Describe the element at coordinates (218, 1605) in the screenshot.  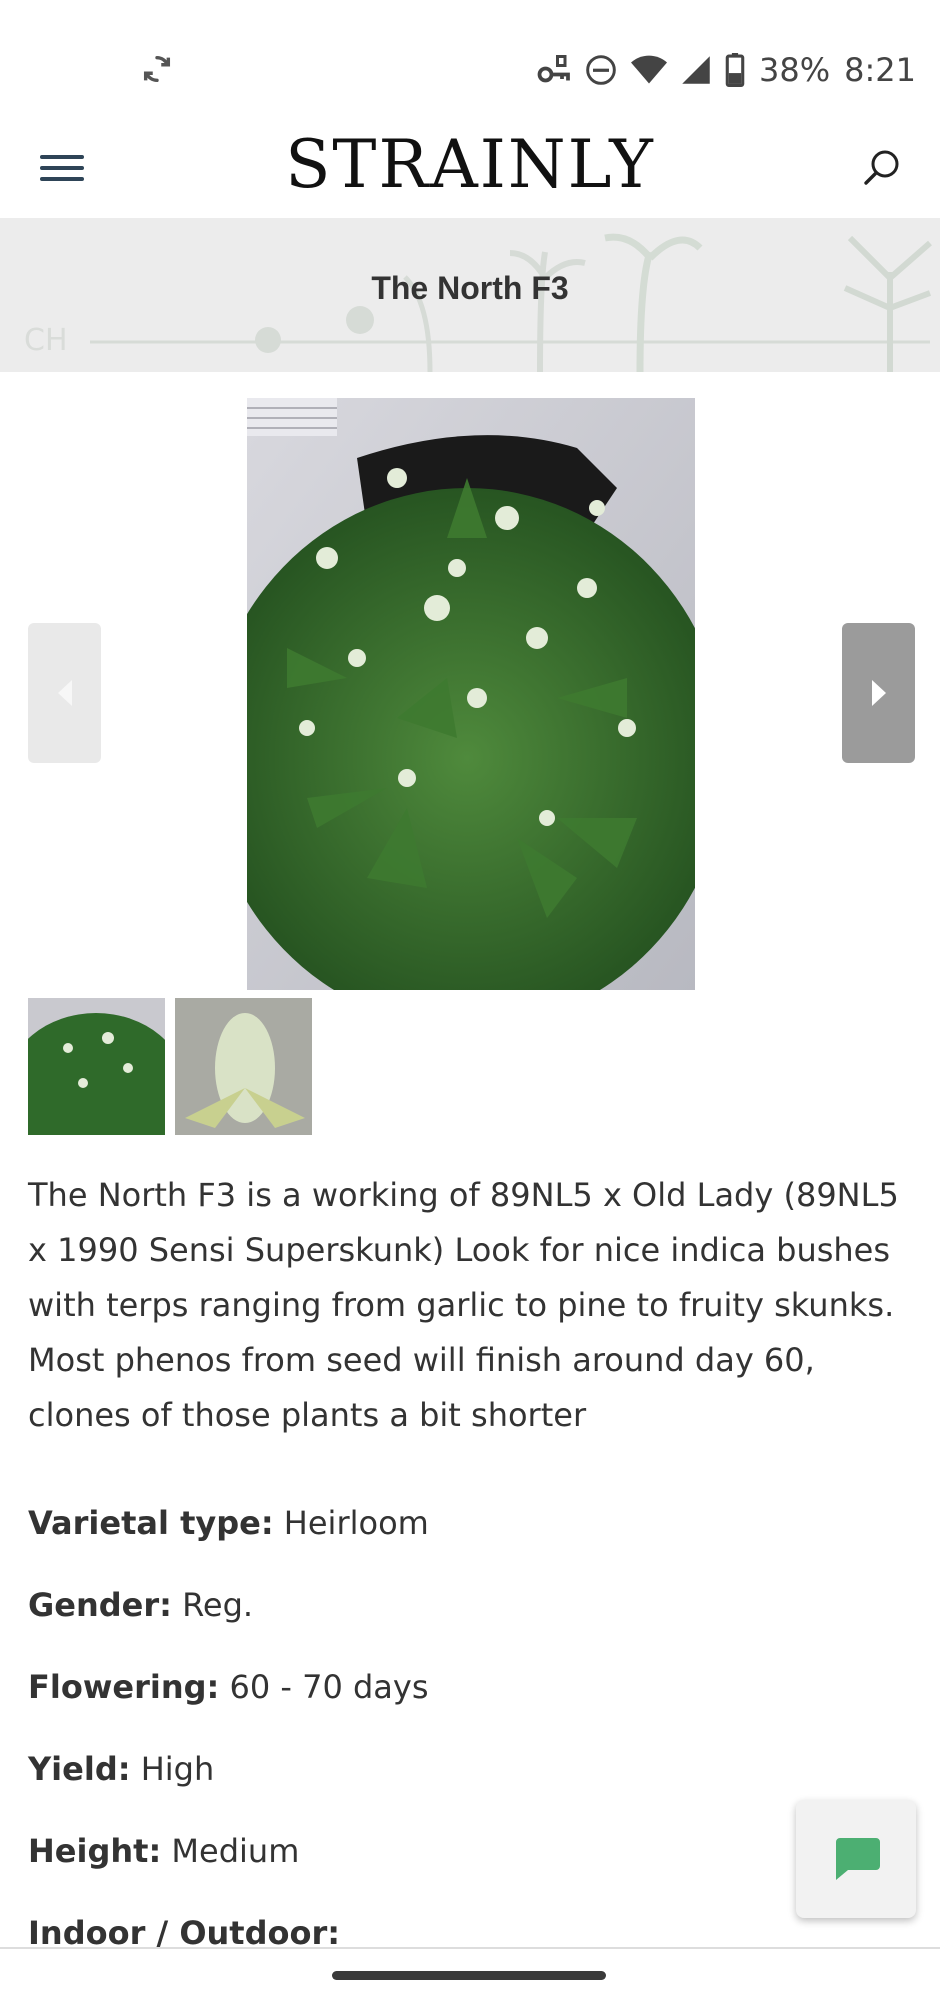
I see `spec-value: Reg.` at that location.